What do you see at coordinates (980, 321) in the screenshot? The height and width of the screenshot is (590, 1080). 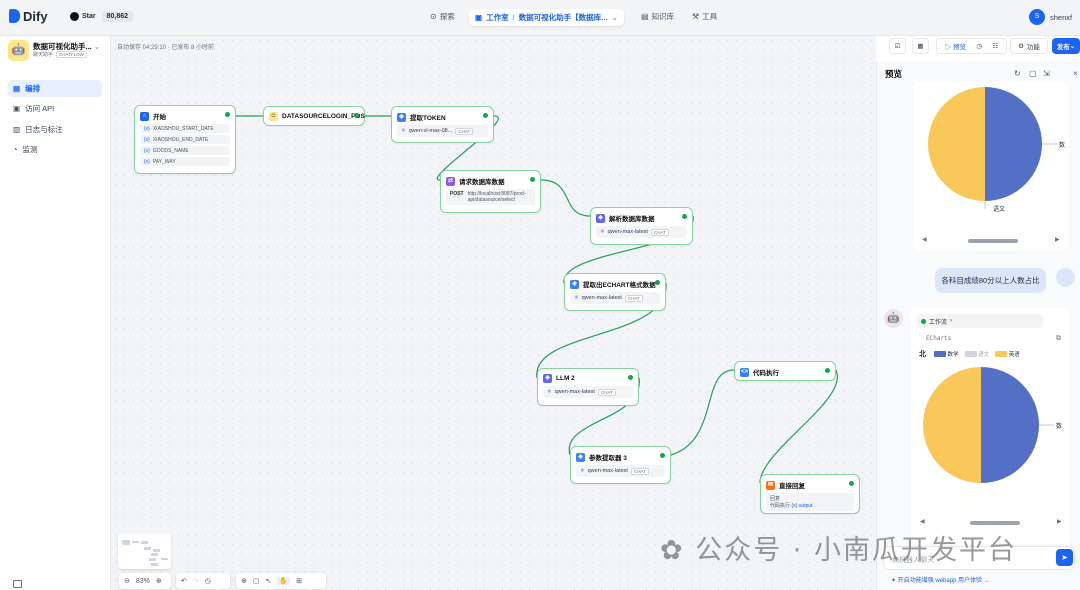 I see `workflow-process: 工作流 ›` at bounding box center [980, 321].